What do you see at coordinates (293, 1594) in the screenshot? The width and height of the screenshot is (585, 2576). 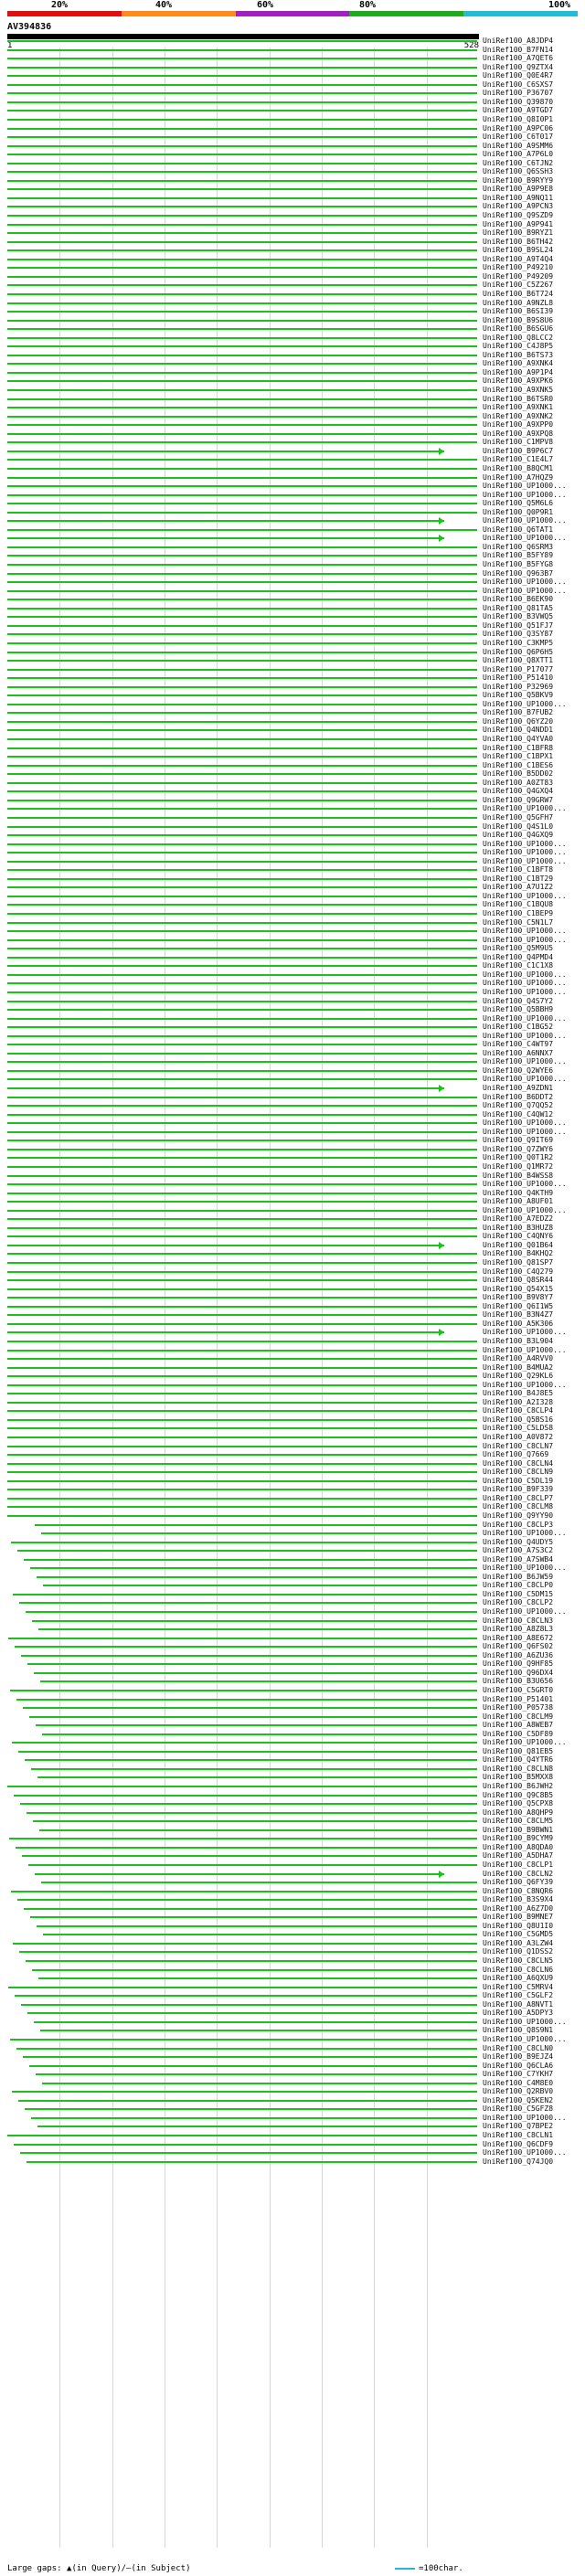 I see `hit-row: UniRef100_C5DM15` at bounding box center [293, 1594].